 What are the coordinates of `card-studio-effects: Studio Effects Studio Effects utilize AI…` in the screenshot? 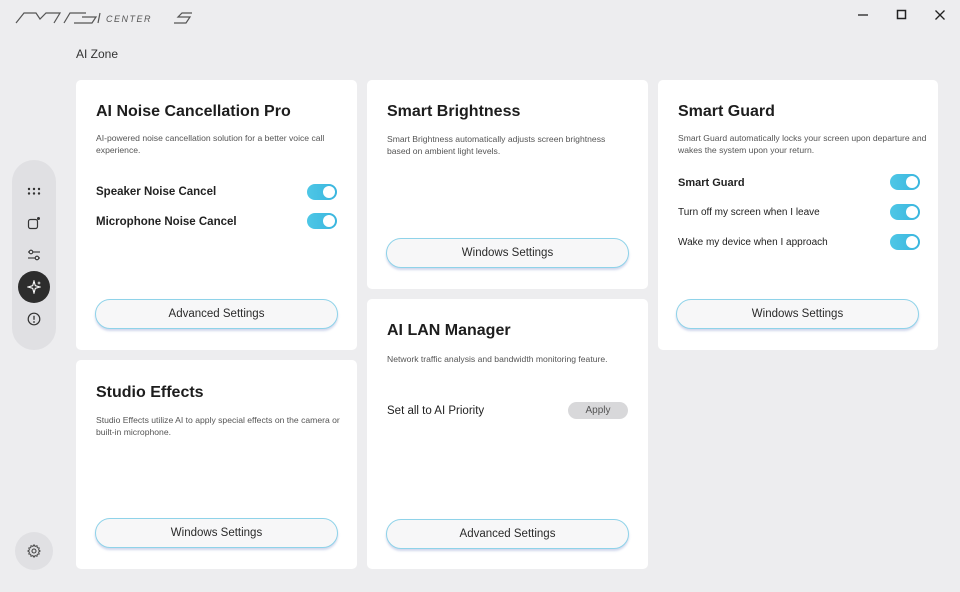 It's located at (216, 464).